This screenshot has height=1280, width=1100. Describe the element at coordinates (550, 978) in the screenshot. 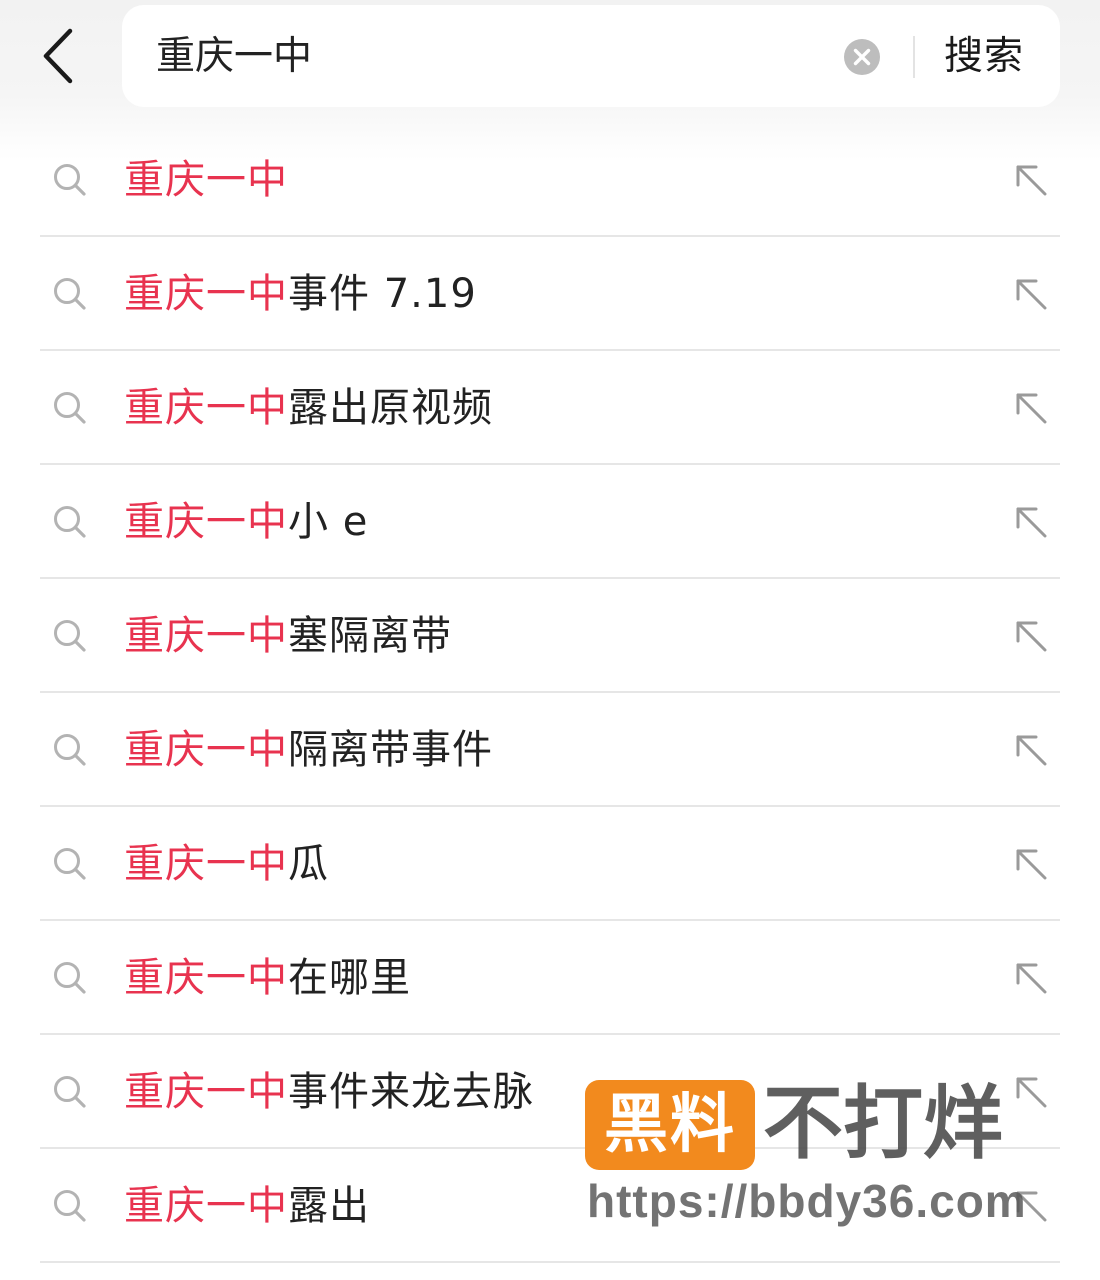

I see `suggestion-item: 重庆一中在哪里` at that location.